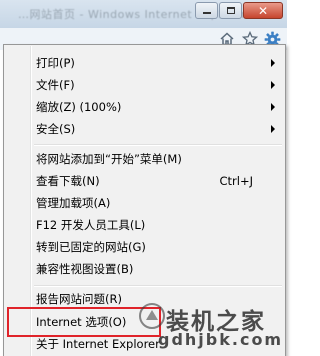  Describe the element at coordinates (144, 63) in the screenshot. I see `menu-item-print: 打印(P)` at that location.